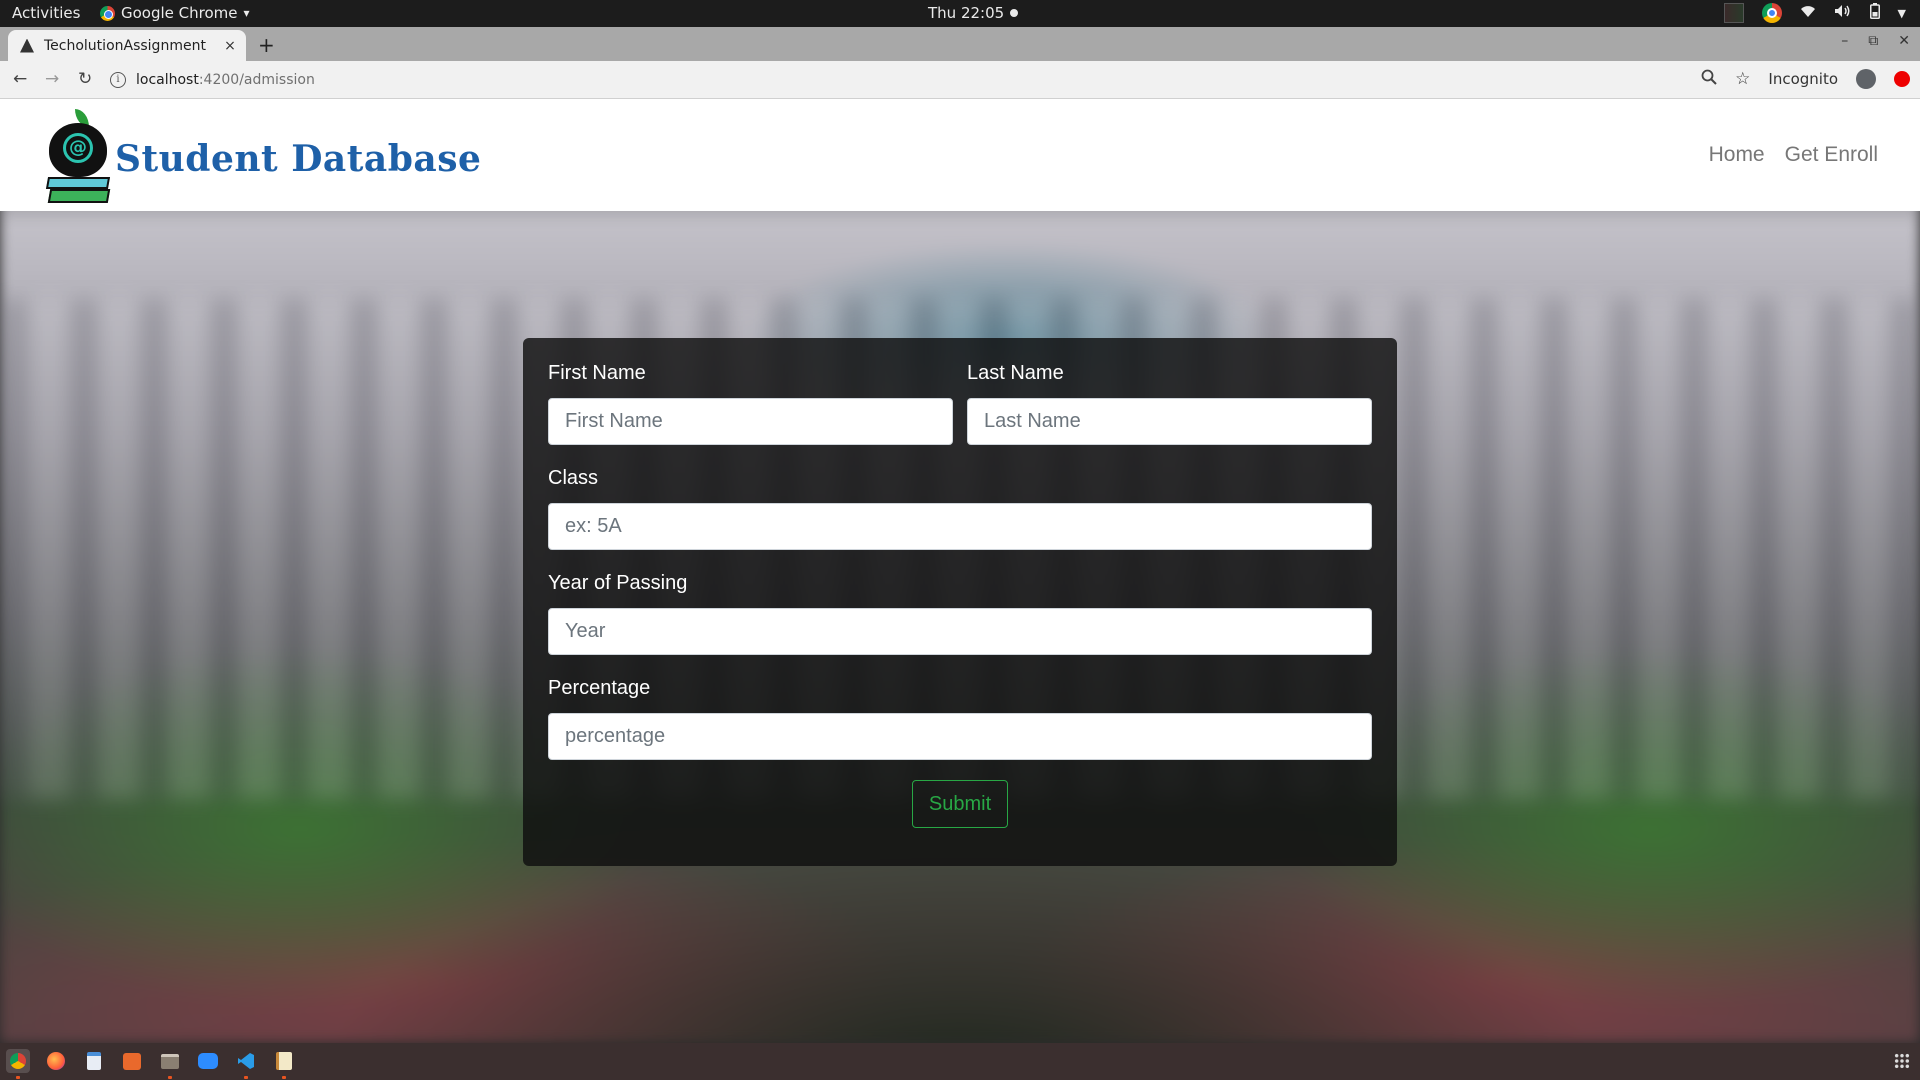 This screenshot has width=1920, height=1080. I want to click on toolbar-actions: ☆ Incognito, so click(1805, 79).